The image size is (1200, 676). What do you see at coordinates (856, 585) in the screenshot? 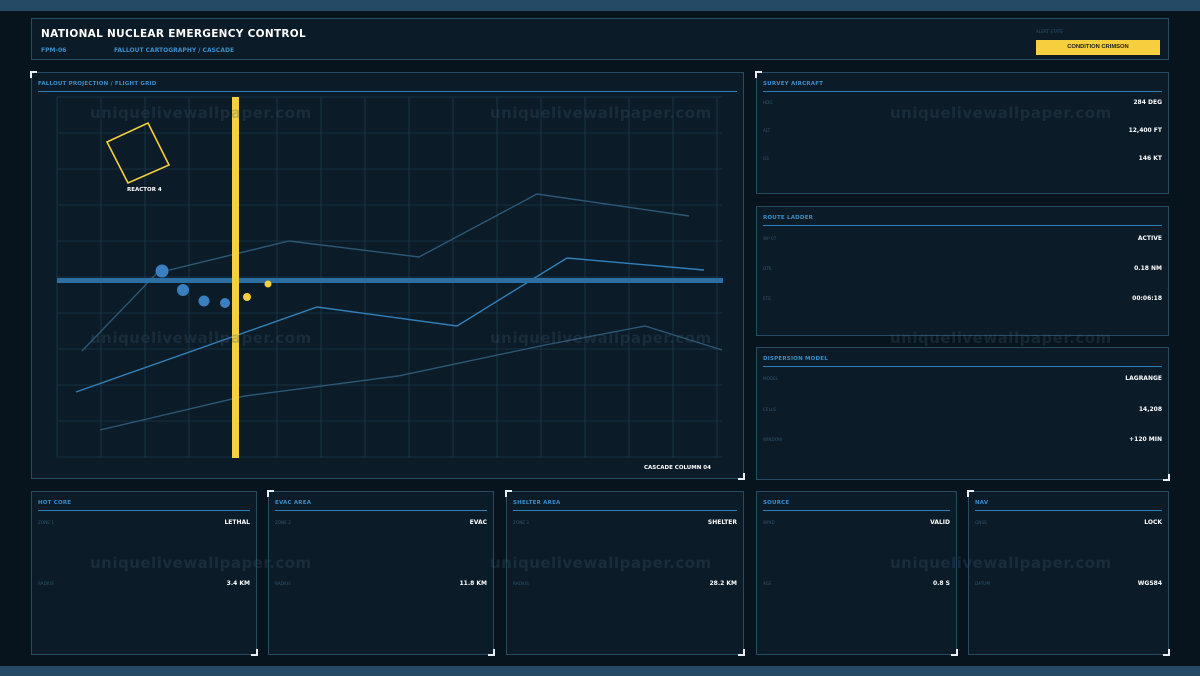
I see `data-row: AGE 0.8 S` at bounding box center [856, 585].